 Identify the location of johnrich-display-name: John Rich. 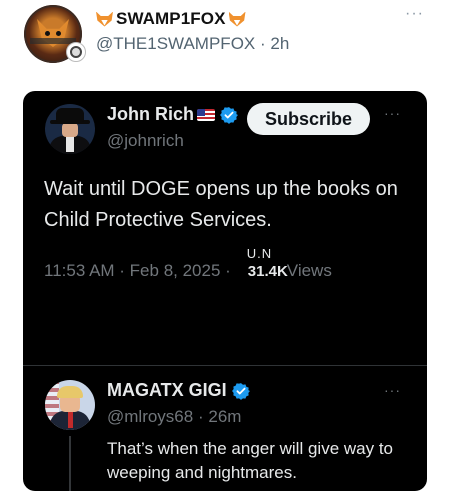
(151, 114).